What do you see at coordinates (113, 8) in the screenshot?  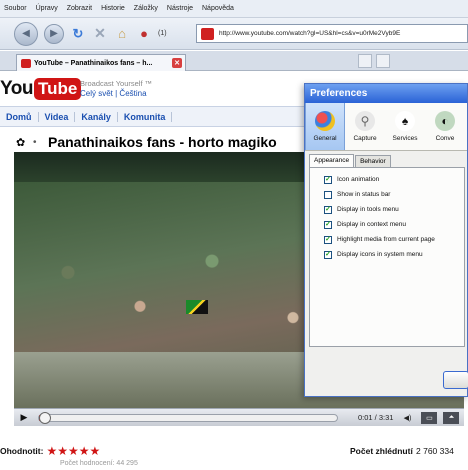 I see `menu-item-historie: Historie` at bounding box center [113, 8].